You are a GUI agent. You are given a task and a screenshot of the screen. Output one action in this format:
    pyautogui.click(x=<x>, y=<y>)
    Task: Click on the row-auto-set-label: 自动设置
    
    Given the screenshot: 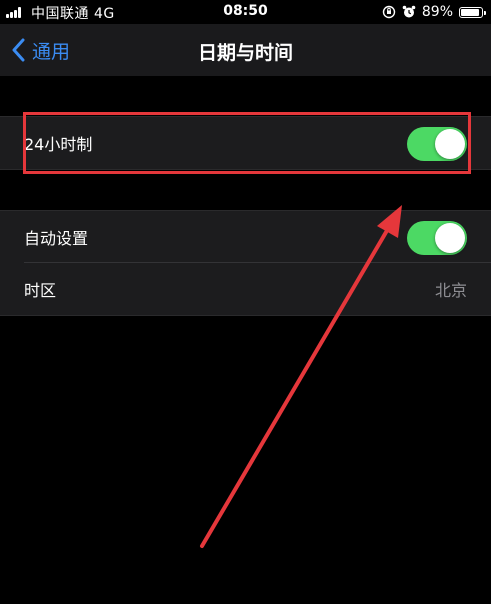 What is the action you would take?
    pyautogui.click(x=56, y=238)
    